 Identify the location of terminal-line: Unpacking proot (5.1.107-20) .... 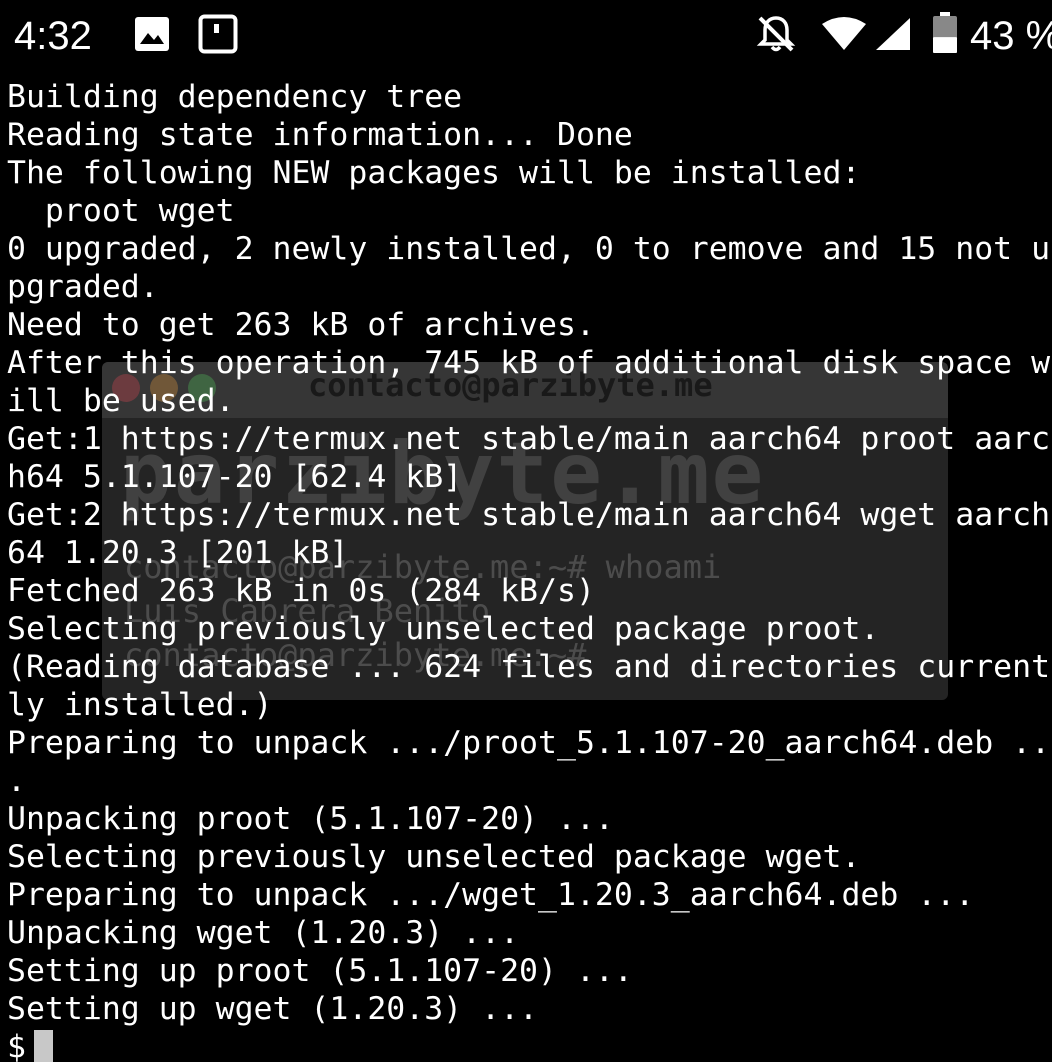
(310, 819).